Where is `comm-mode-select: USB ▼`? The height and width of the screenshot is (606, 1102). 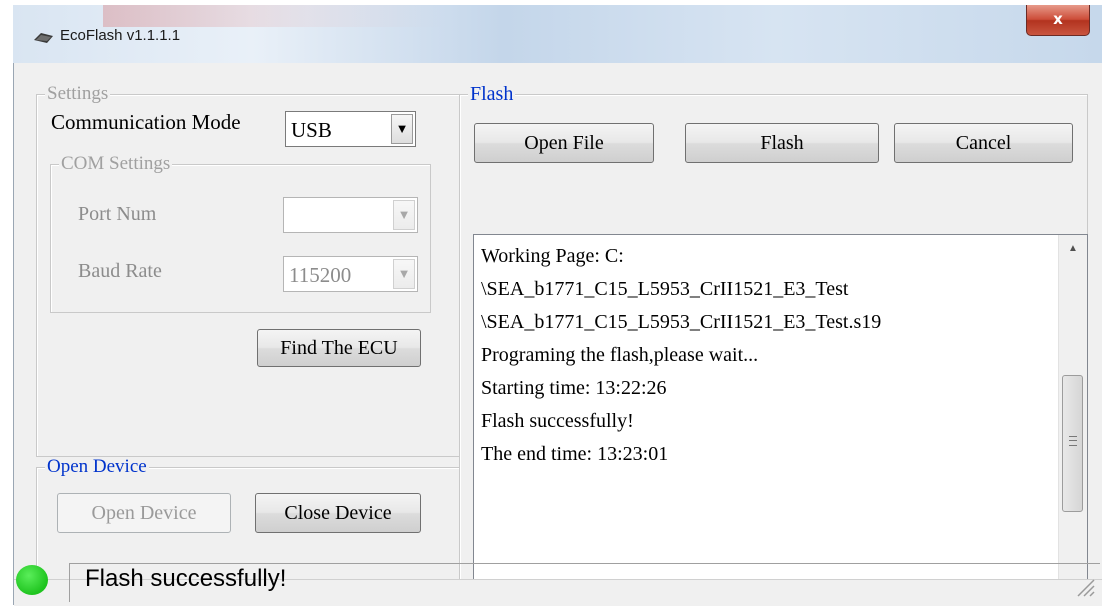
comm-mode-select: USB ▼ is located at coordinates (350, 129).